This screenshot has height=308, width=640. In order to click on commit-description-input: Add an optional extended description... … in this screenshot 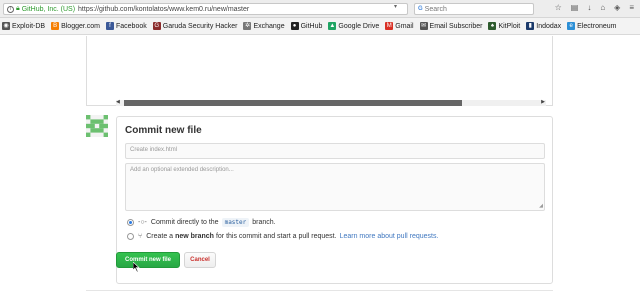, I will do `click(335, 187)`.